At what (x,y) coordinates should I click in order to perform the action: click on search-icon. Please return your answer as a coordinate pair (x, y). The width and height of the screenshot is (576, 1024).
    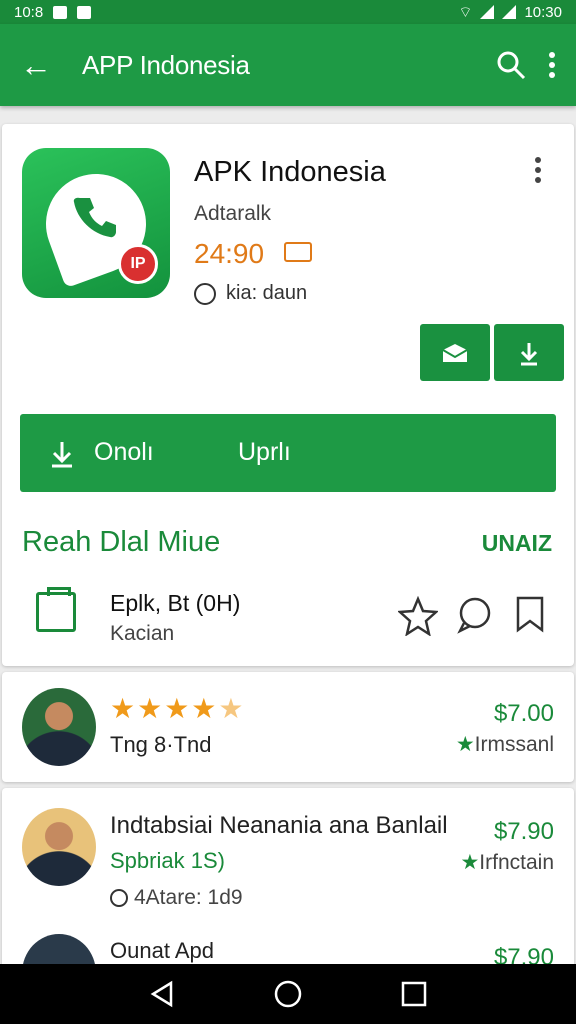
    Looking at the image, I should click on (511, 65).